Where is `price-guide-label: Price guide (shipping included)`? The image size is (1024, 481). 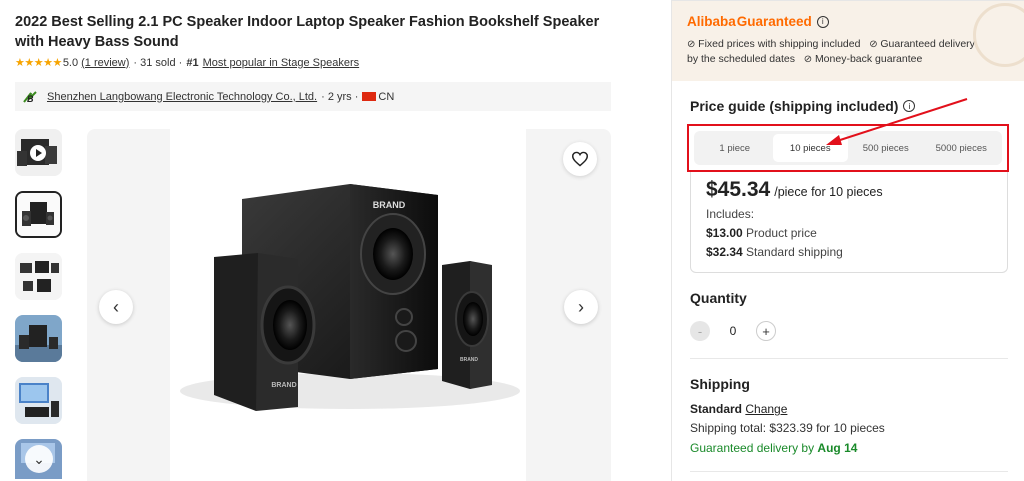
price-guide-label: Price guide (shipping included) is located at coordinates (794, 106).